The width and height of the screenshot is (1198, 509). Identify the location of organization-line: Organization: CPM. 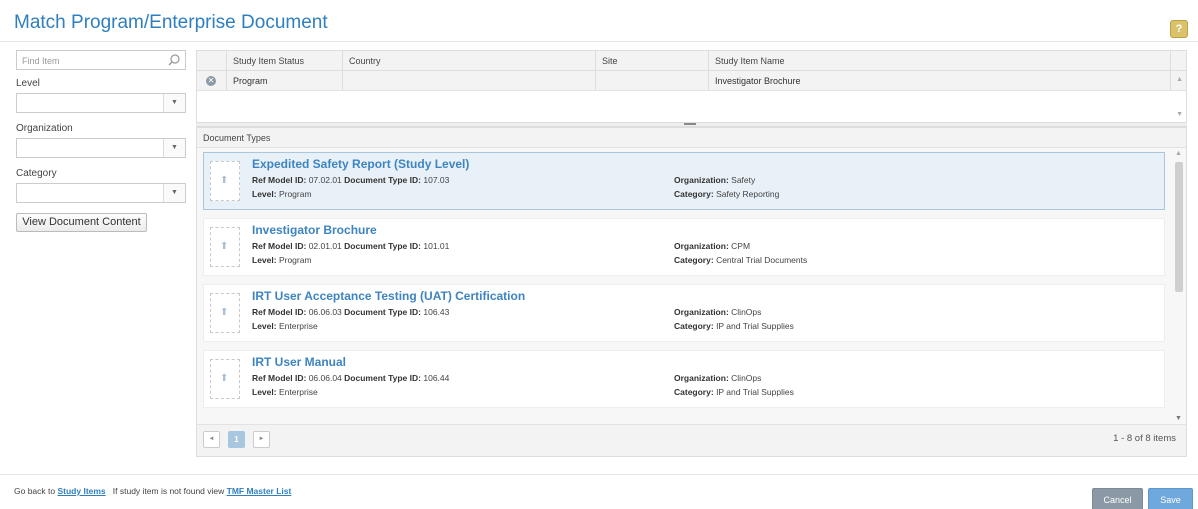
(712, 246).